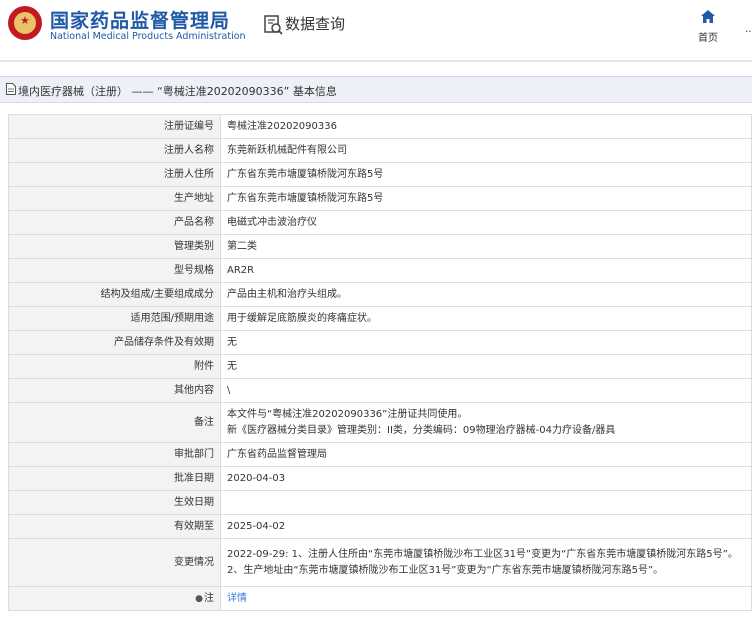 The image size is (752, 629). I want to click on row-label: 型号规格, so click(114, 270).